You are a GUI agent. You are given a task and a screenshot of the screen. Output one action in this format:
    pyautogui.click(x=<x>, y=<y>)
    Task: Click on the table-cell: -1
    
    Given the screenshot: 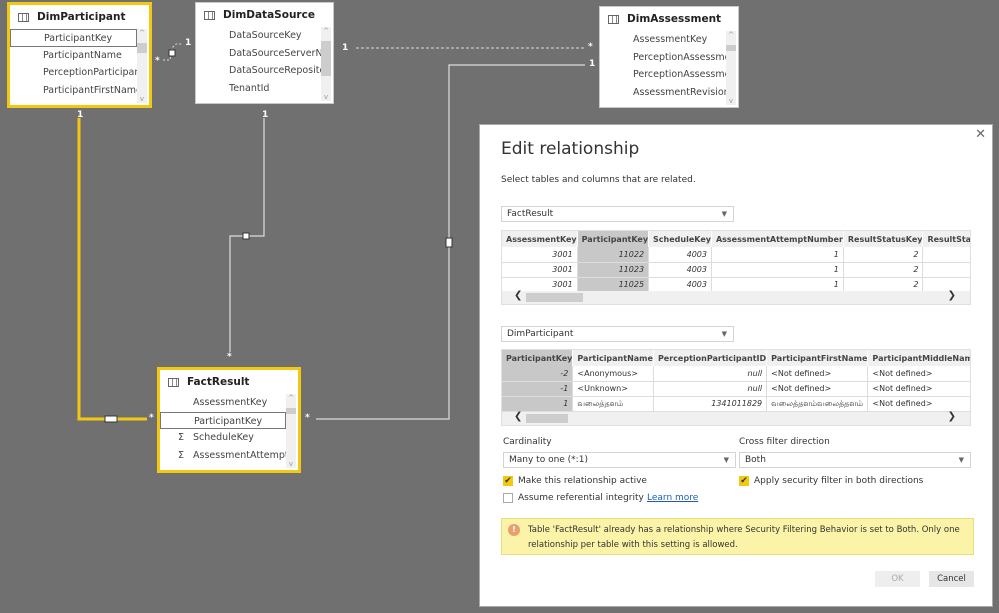 What is the action you would take?
    pyautogui.click(x=538, y=389)
    